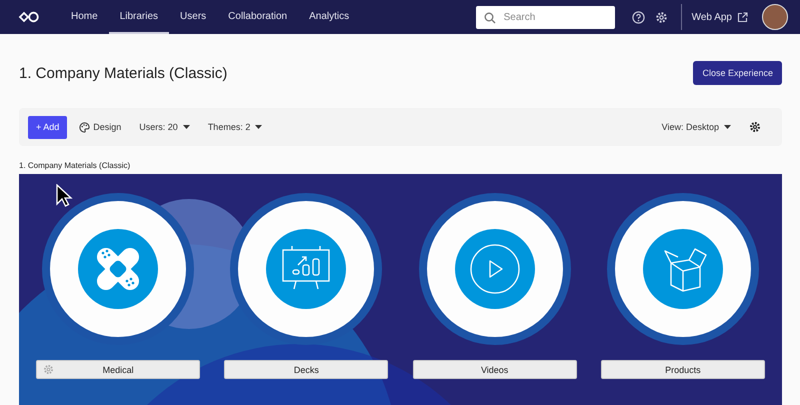  I want to click on nav-tab: Libraries, so click(139, 17).